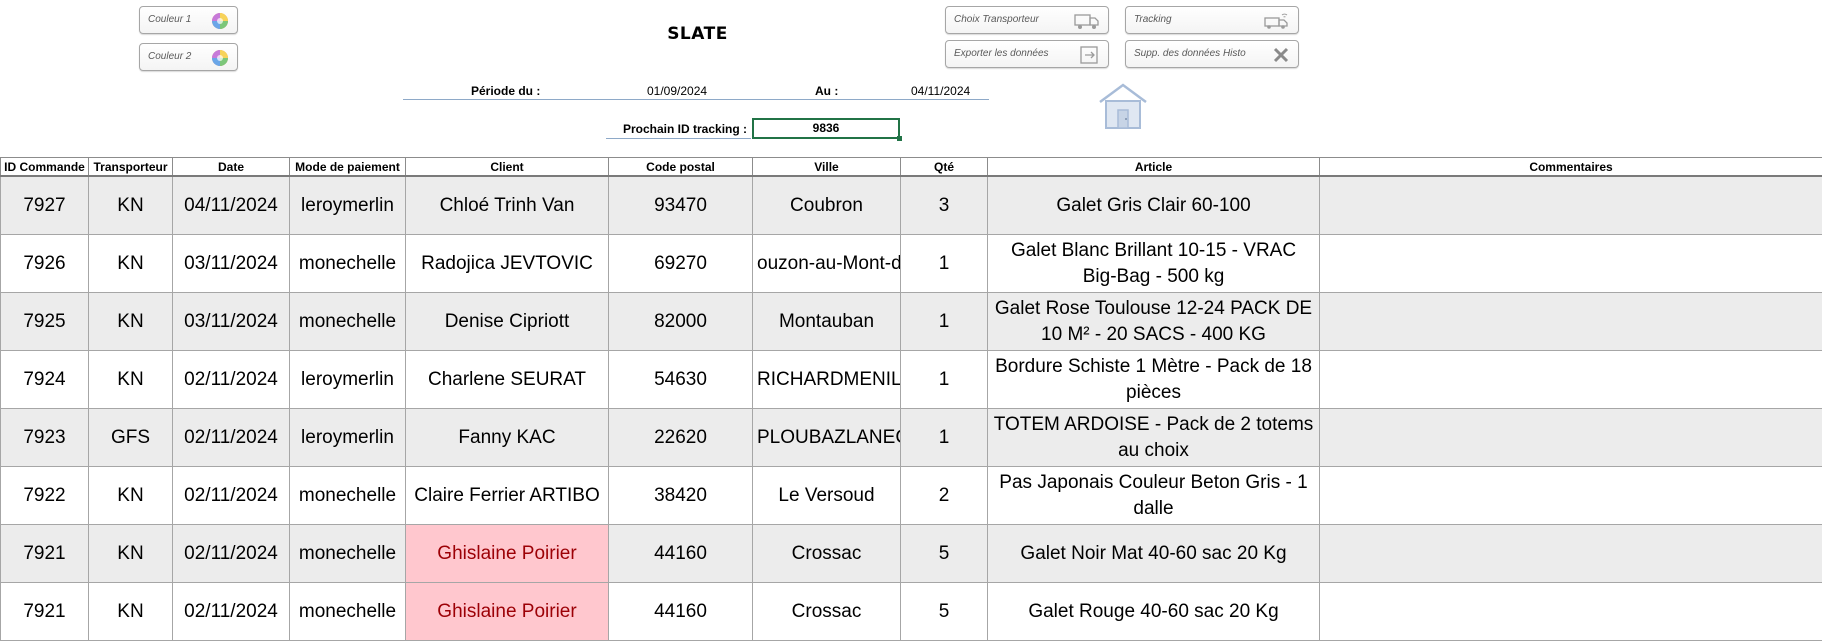  What do you see at coordinates (680, 167) in the screenshot?
I see `header-code-postal: Code postal` at bounding box center [680, 167].